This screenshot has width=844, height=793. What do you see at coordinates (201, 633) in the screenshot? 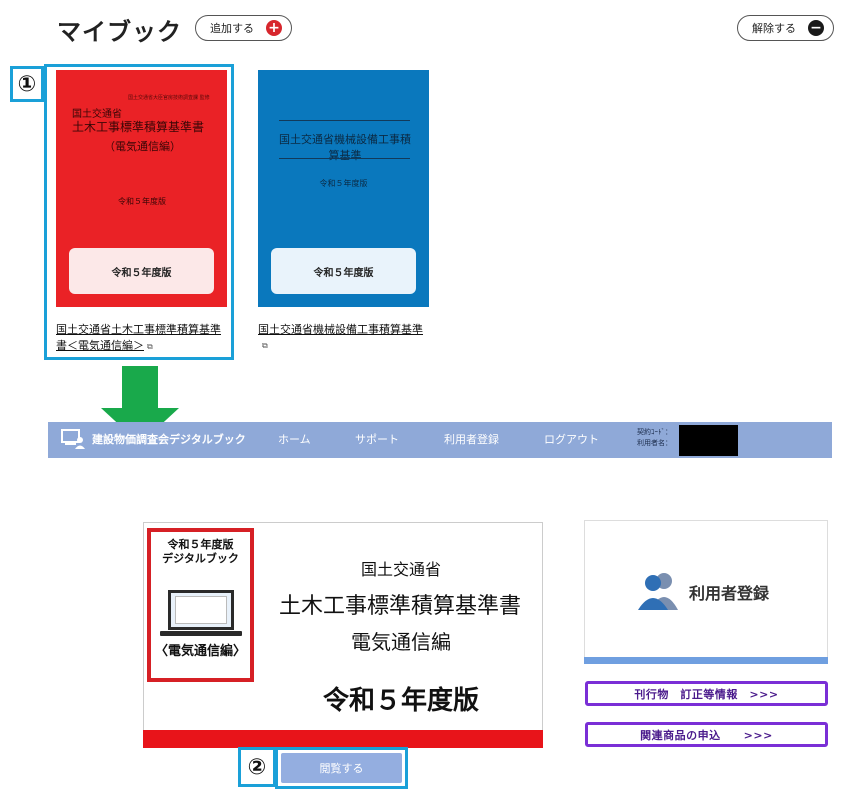
I see `laptop-base-icon` at bounding box center [201, 633].